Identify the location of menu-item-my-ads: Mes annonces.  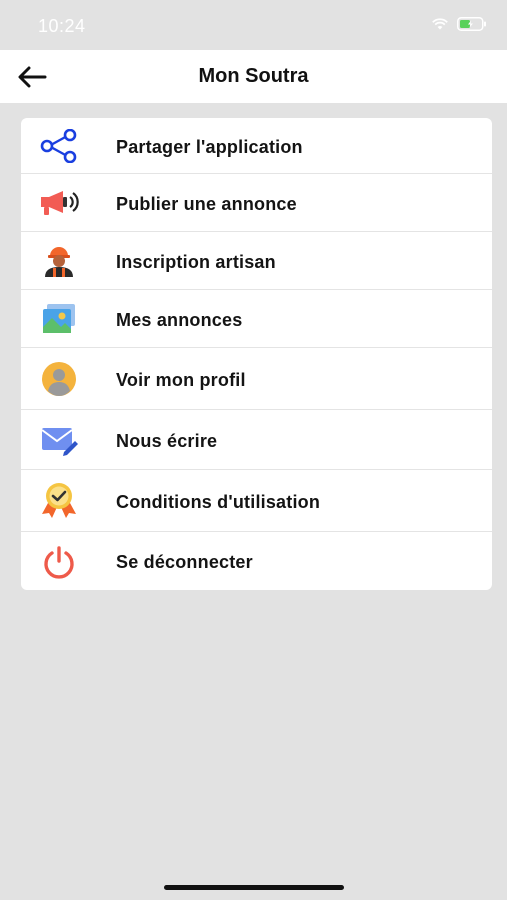
(256, 319).